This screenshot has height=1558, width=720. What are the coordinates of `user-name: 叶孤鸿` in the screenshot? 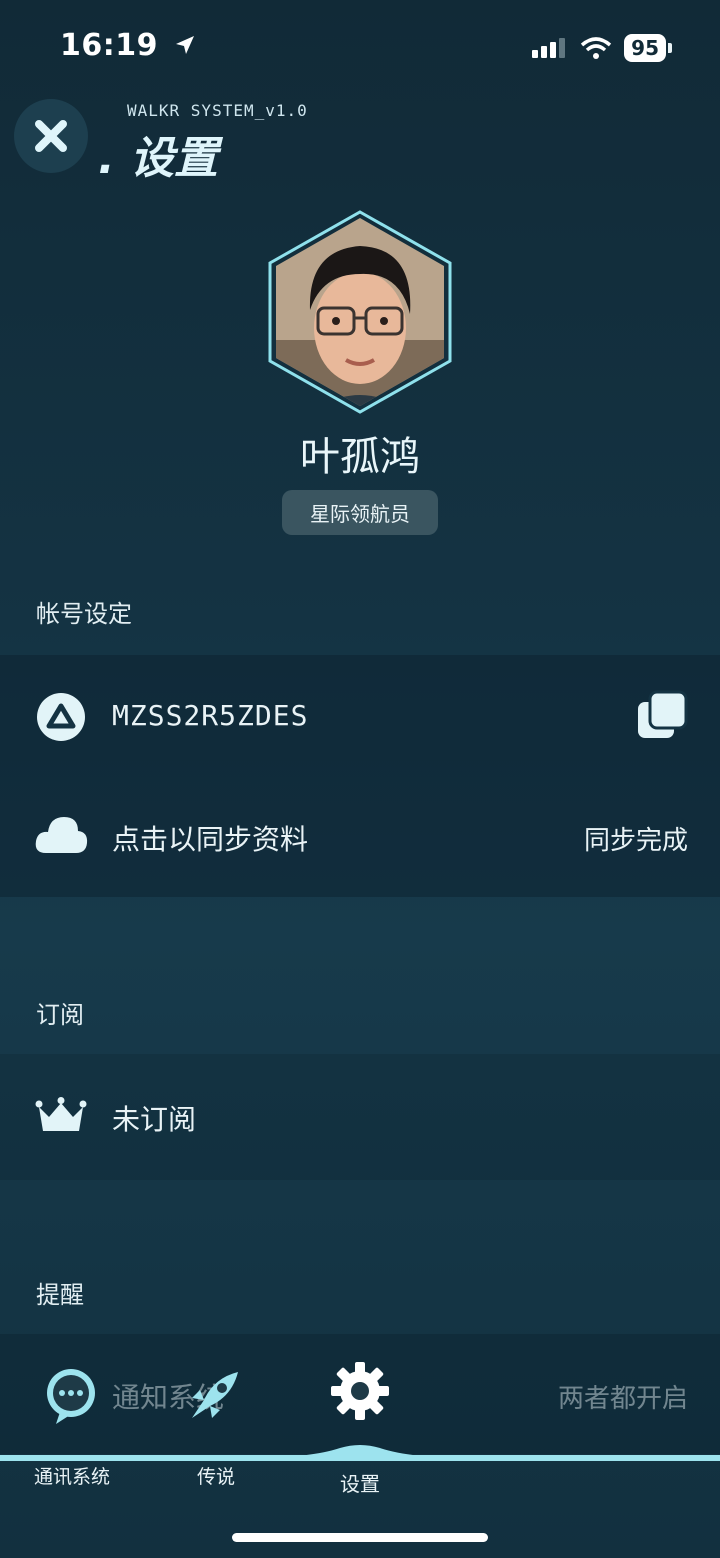 It's located at (360, 457).